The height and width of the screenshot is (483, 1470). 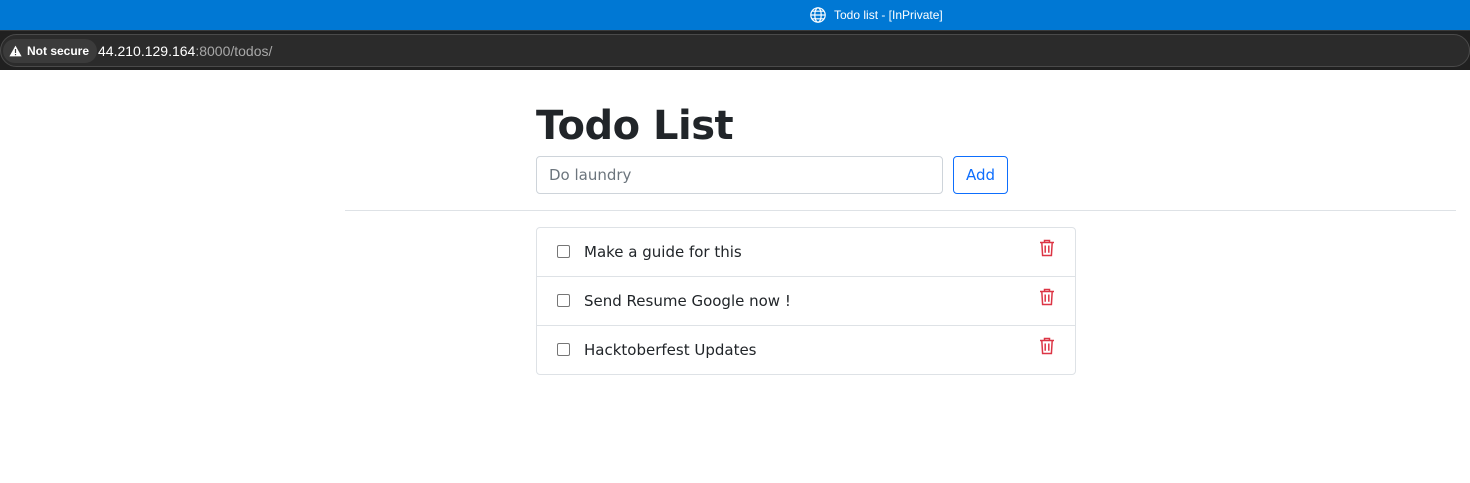 I want to click on omnibox: Not secure 44.210.129.164:8000/todos/, so click(x=735, y=50).